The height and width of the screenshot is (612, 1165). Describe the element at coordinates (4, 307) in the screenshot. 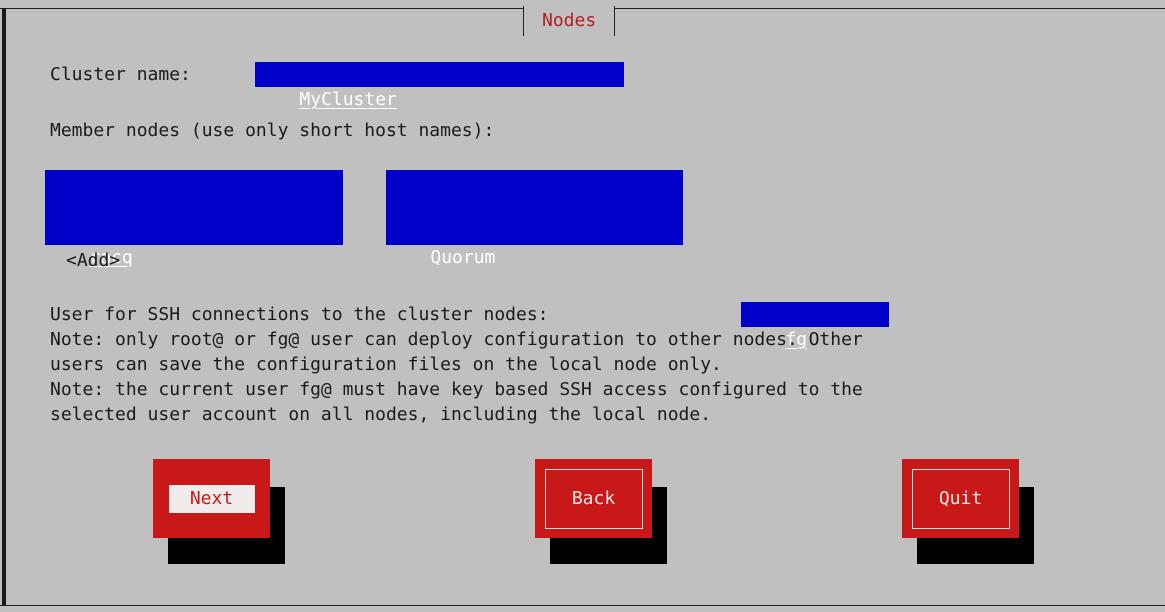

I see `frame-left-border` at that location.